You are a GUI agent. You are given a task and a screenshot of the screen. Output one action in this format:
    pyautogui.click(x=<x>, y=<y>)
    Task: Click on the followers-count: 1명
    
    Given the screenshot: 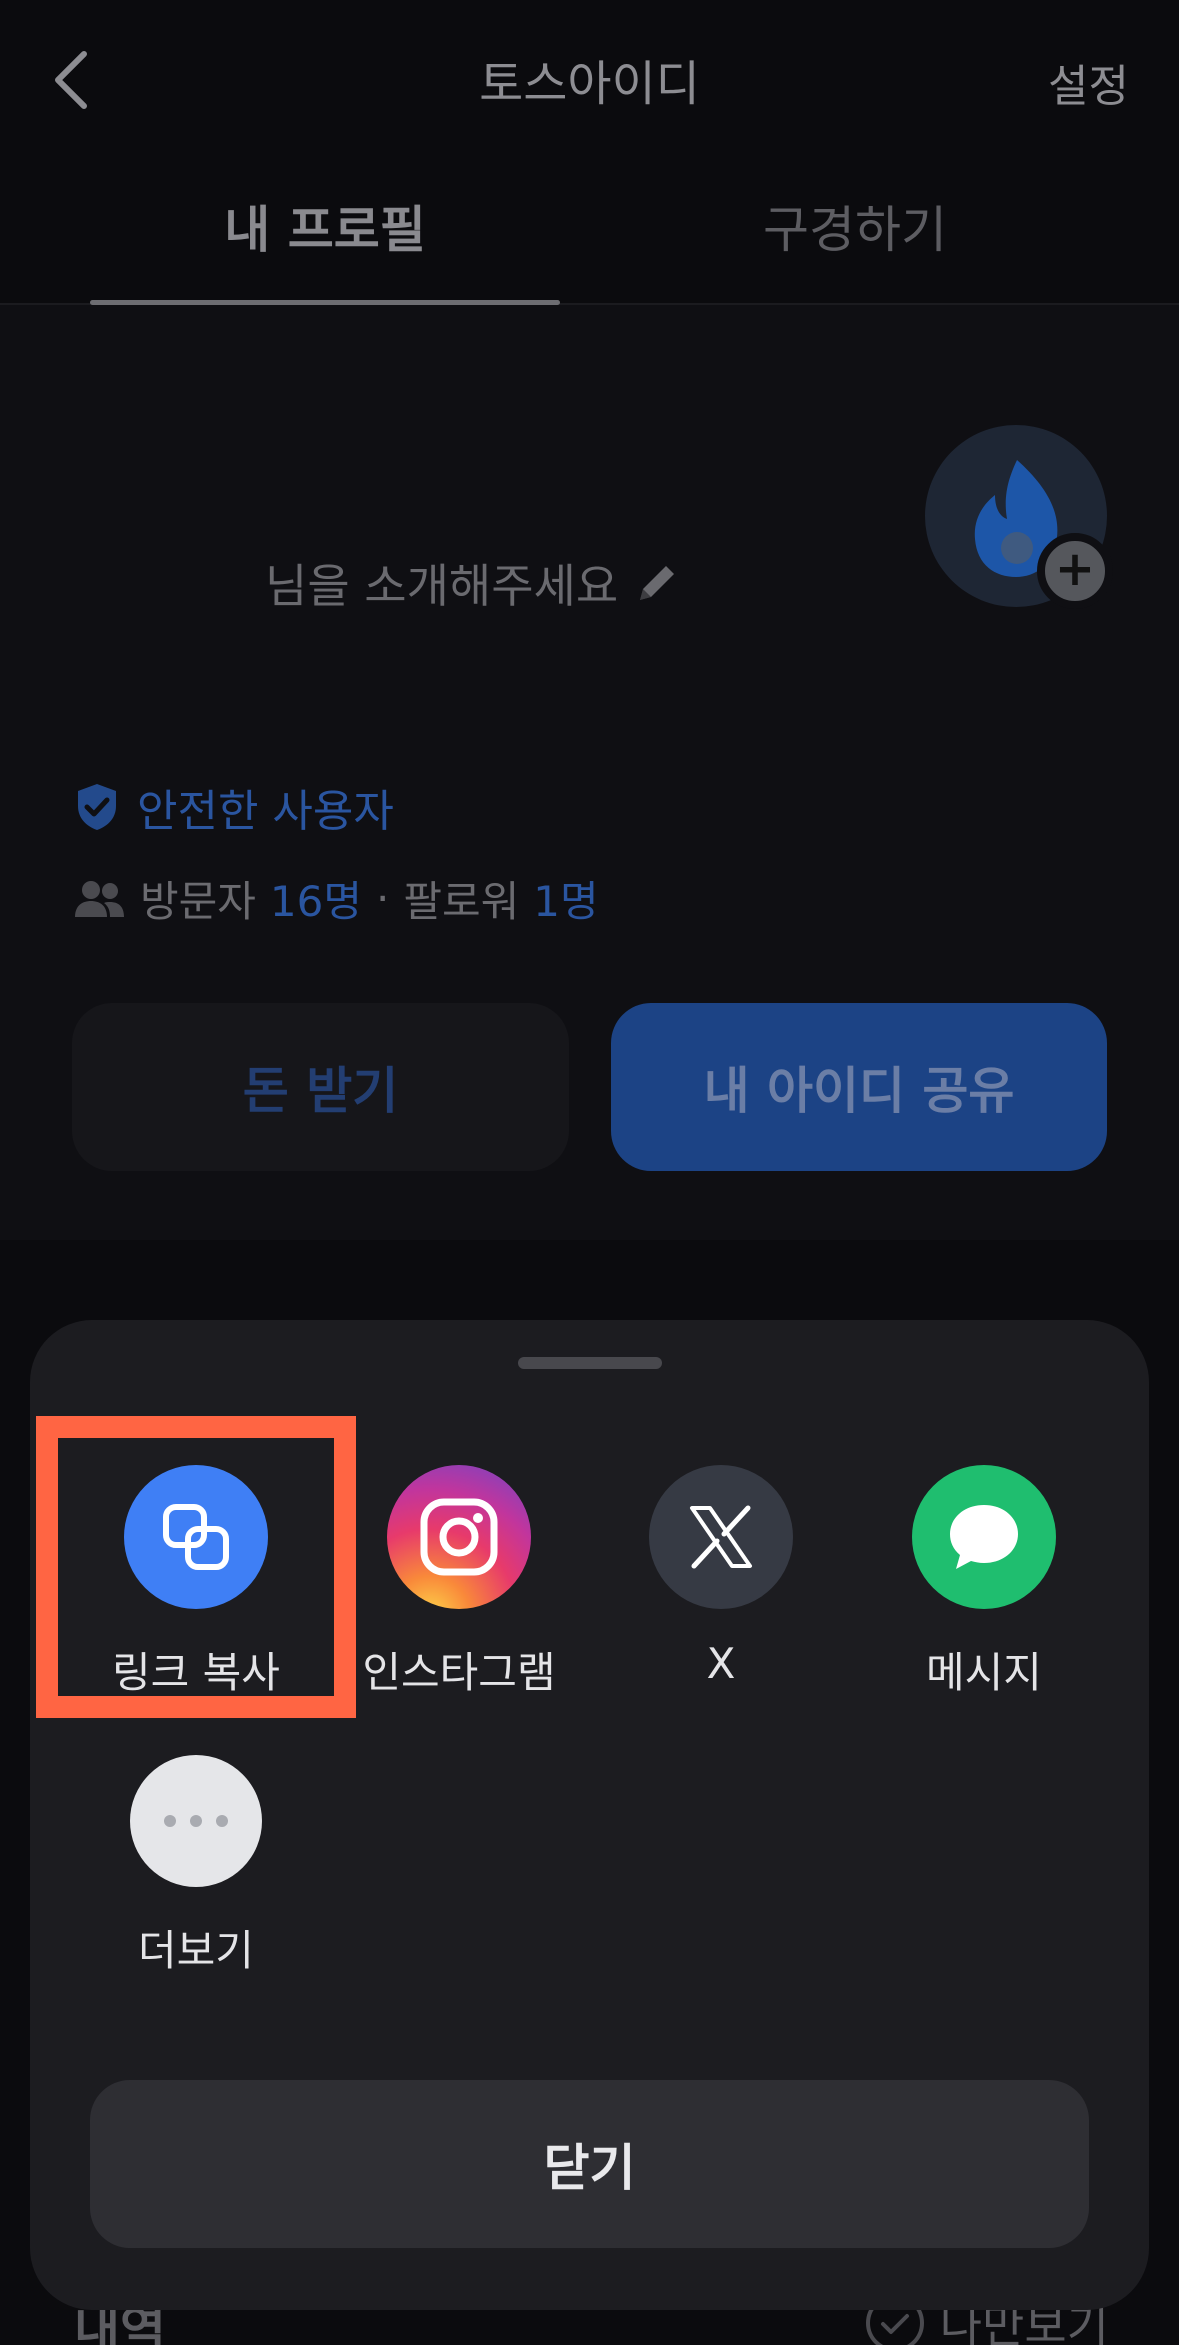 What is the action you would take?
    pyautogui.click(x=565, y=898)
    